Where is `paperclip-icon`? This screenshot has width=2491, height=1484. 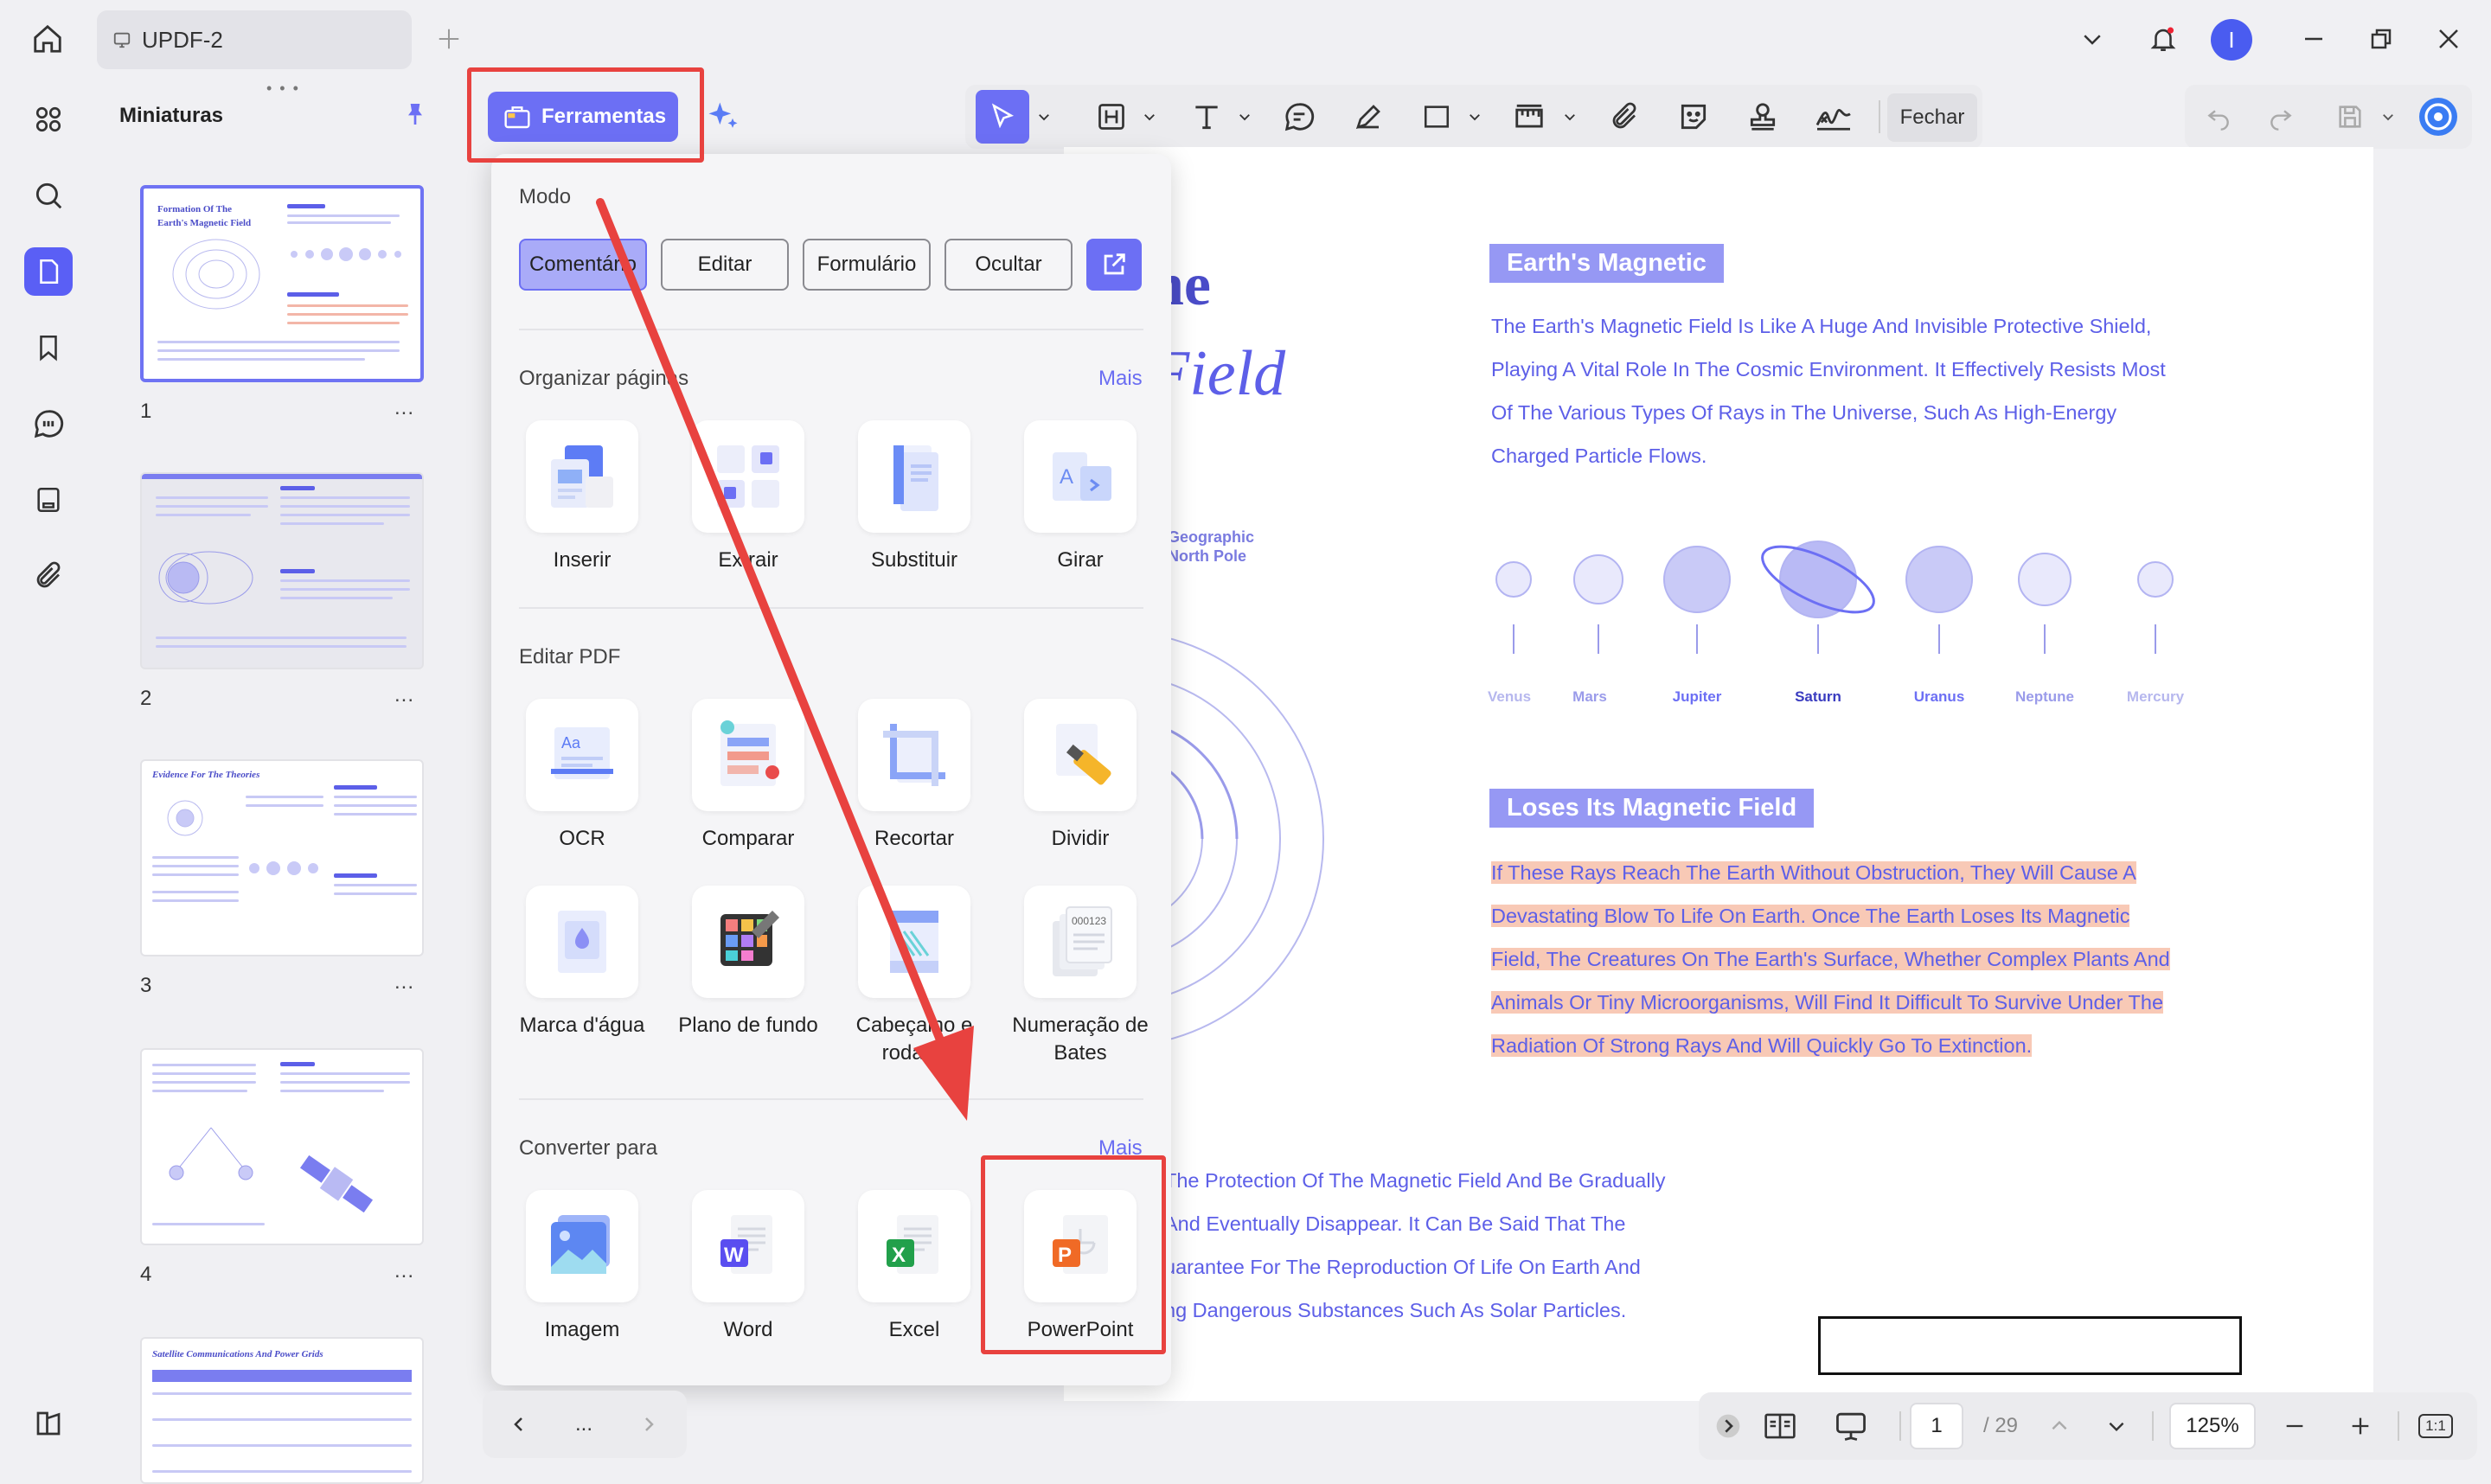
paperclip-icon is located at coordinates (1624, 117).